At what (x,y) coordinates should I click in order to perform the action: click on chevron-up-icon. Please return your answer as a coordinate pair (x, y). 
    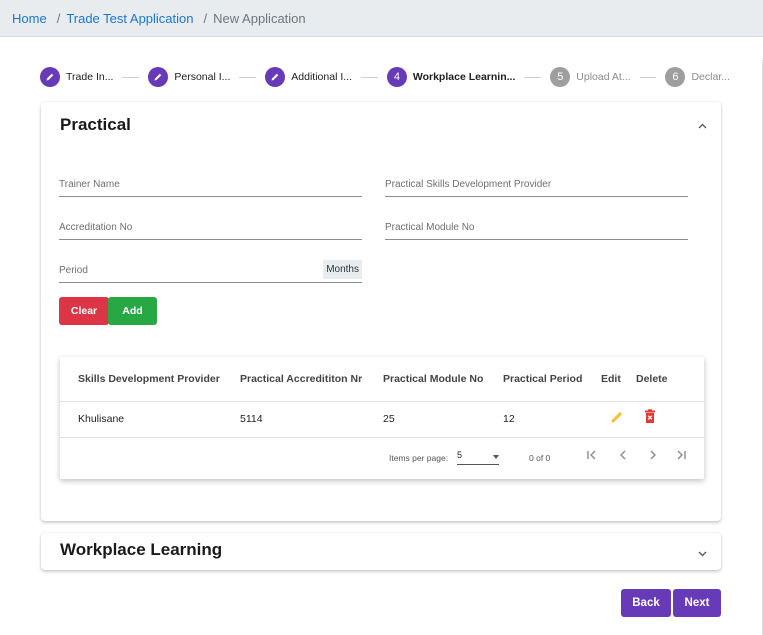
    Looking at the image, I should click on (702, 126).